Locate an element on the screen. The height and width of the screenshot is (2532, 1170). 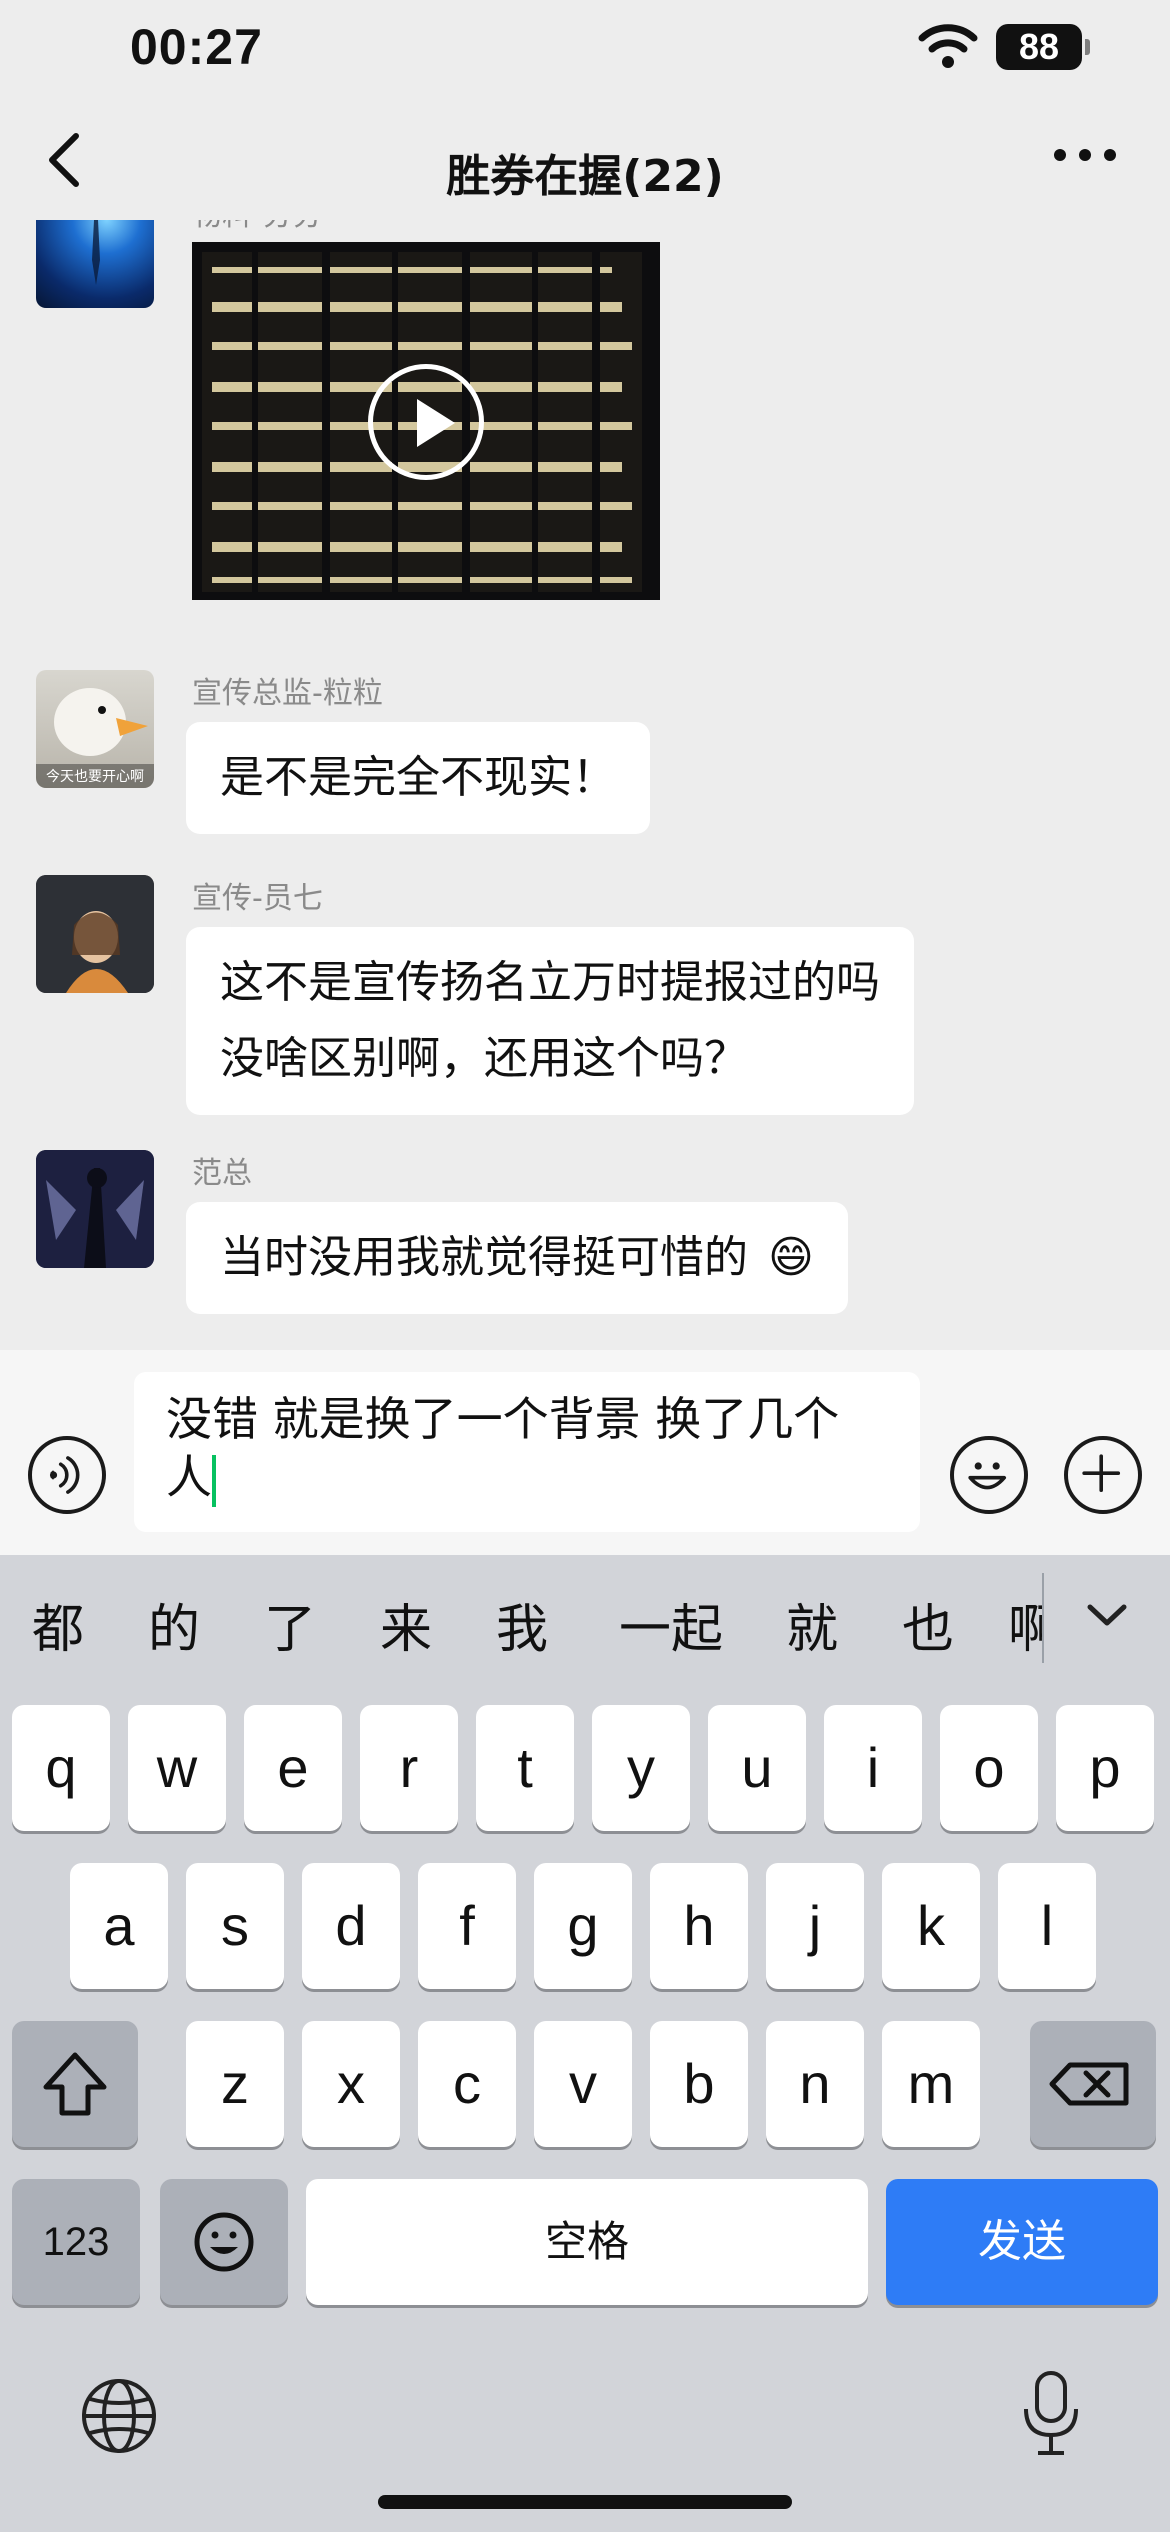
avatar-caption: 今天也要开心啊 is located at coordinates (95, 777).